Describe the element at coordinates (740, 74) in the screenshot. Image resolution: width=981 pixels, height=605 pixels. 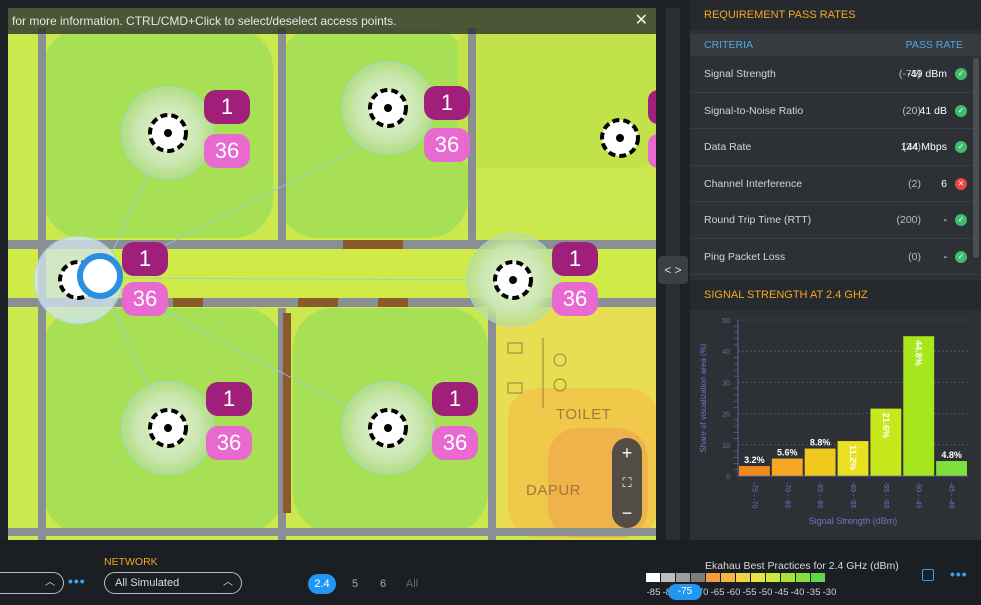
I see `criteria-name: Signal Strength` at that location.